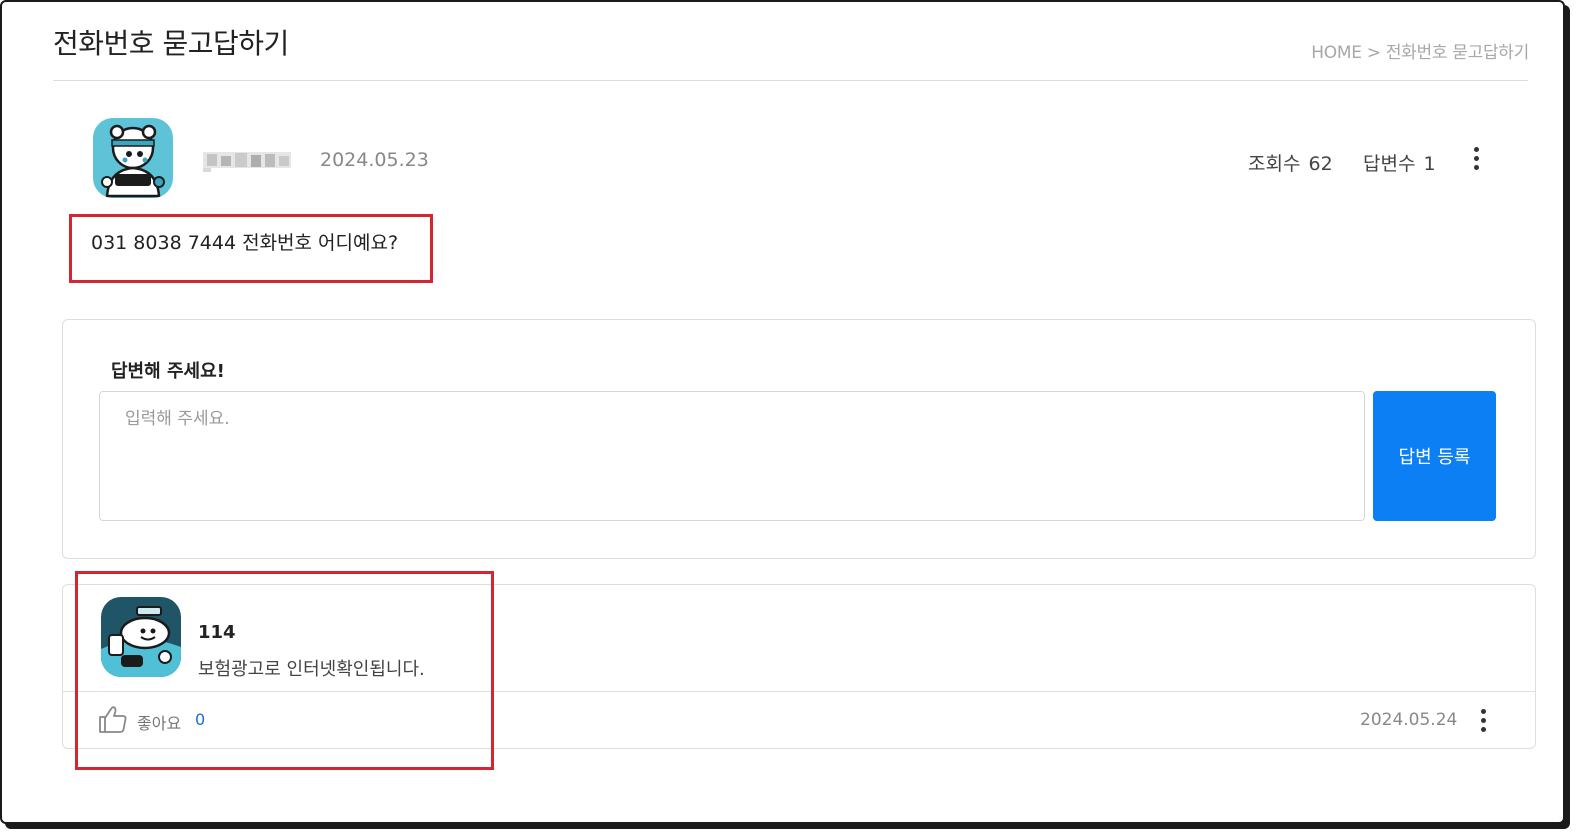 The image size is (1595, 839). What do you see at coordinates (799, 691) in the screenshot?
I see `reply-divider` at bounding box center [799, 691].